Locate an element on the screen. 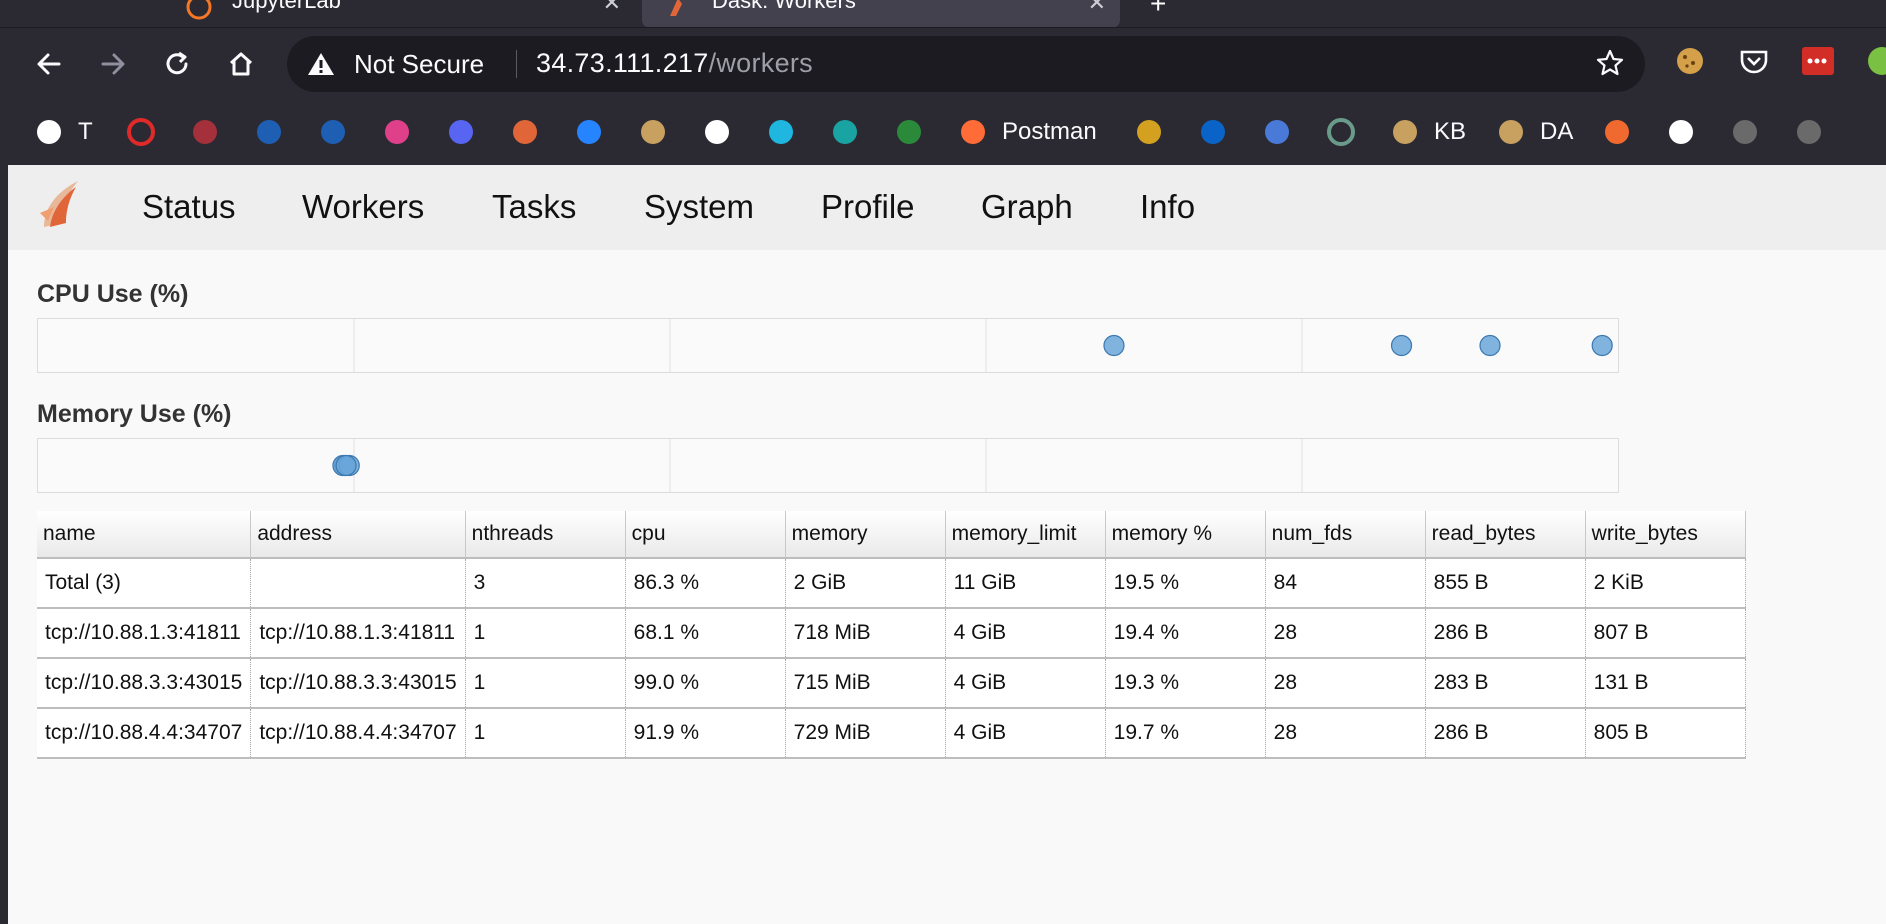 The image size is (1886, 924). table-cell: 855 B is located at coordinates (1505, 583).